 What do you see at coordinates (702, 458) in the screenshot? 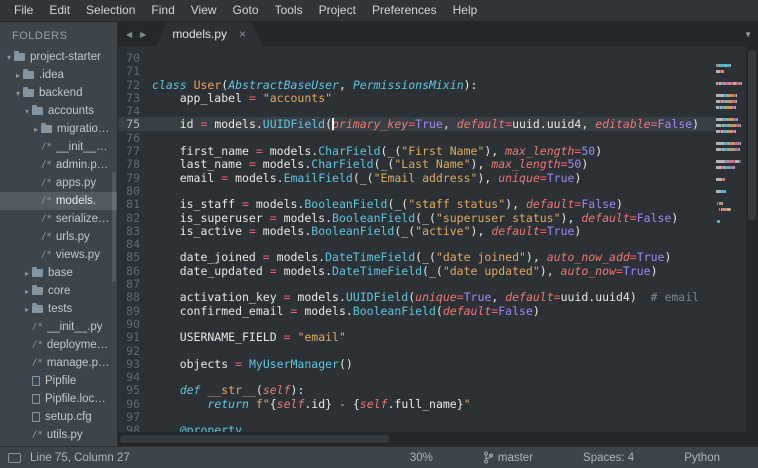
I see `syntax-selector: Python` at bounding box center [702, 458].